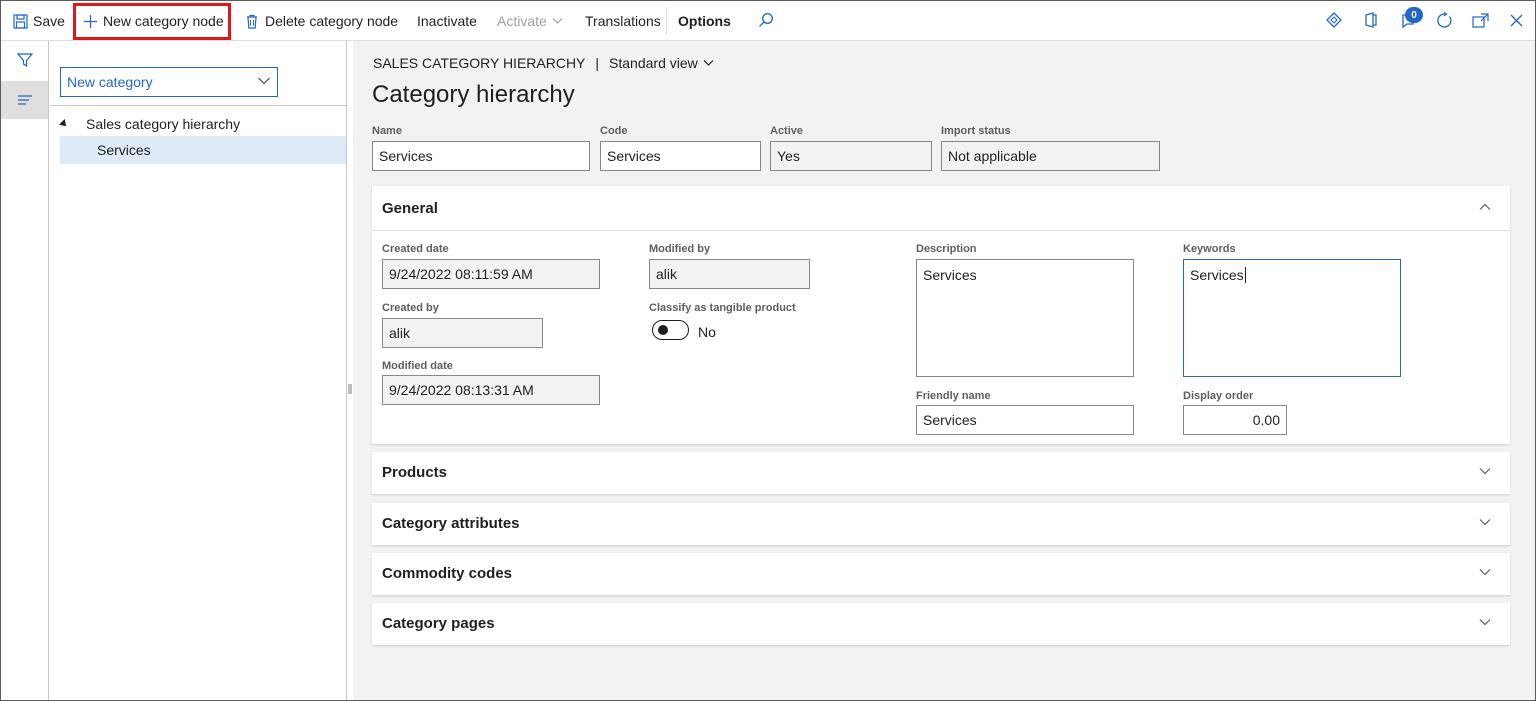 This screenshot has width=1536, height=701. Describe the element at coordinates (1245, 275) in the screenshot. I see `text-caret` at that location.